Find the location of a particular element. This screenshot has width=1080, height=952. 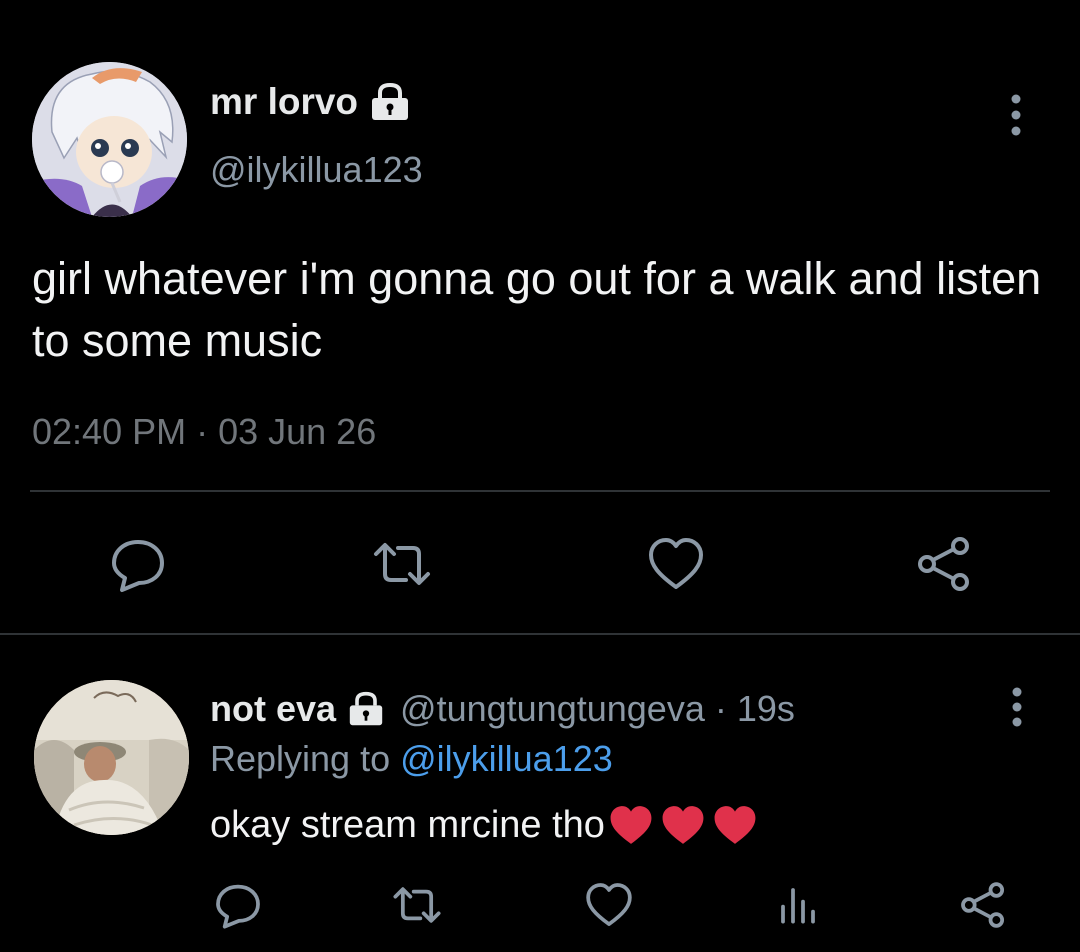

reply-analytics-button is located at coordinates (798, 905).